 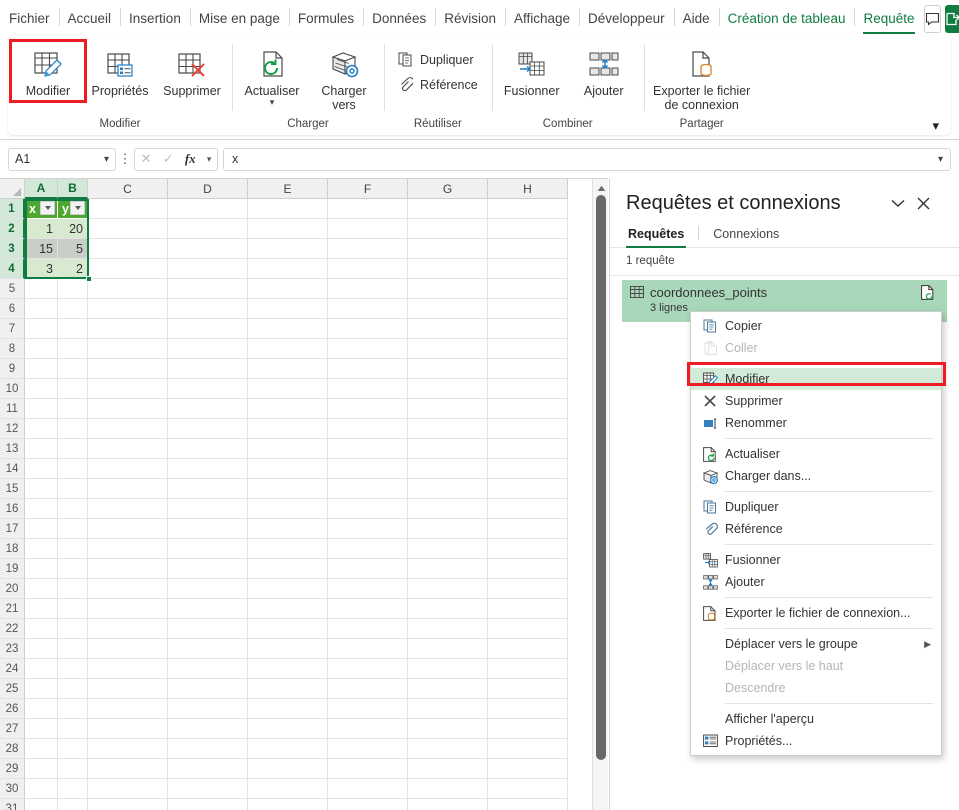 What do you see at coordinates (344, 78) in the screenshot?
I see `ribbon-button-charger-vers: Charger vers` at bounding box center [344, 78].